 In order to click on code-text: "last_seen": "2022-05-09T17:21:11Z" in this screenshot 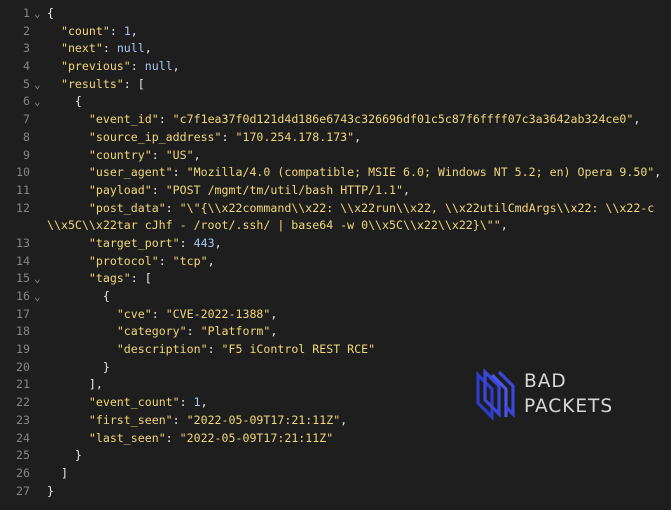, I will do `click(190, 439)`.